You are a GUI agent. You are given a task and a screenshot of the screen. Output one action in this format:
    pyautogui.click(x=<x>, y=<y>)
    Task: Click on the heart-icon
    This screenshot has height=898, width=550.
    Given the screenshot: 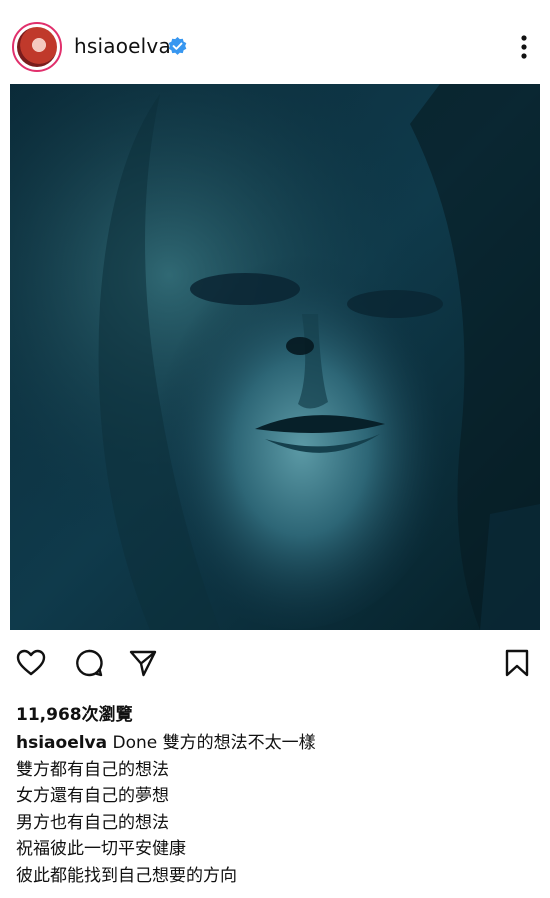 What is the action you would take?
    pyautogui.click(x=31, y=663)
    